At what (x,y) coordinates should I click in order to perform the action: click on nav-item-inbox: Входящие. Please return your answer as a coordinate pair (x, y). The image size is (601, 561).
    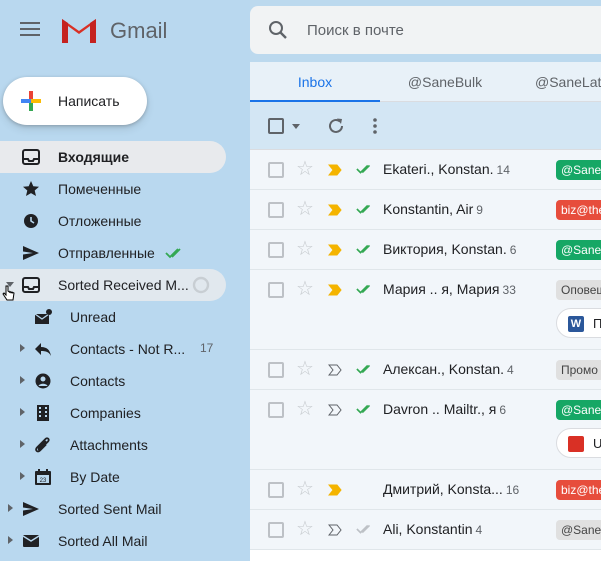
    Looking at the image, I should click on (113, 157).